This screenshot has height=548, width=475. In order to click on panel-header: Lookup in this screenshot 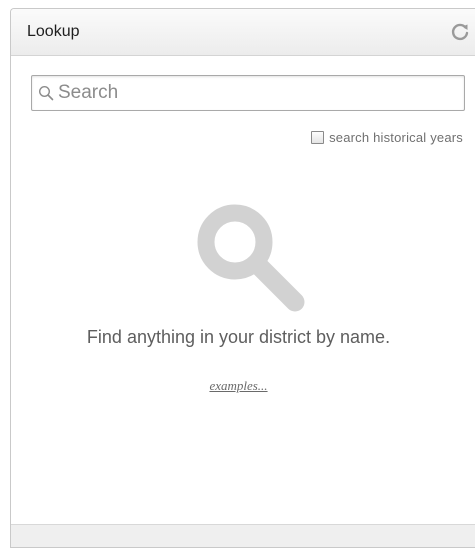, I will do `click(243, 32)`.